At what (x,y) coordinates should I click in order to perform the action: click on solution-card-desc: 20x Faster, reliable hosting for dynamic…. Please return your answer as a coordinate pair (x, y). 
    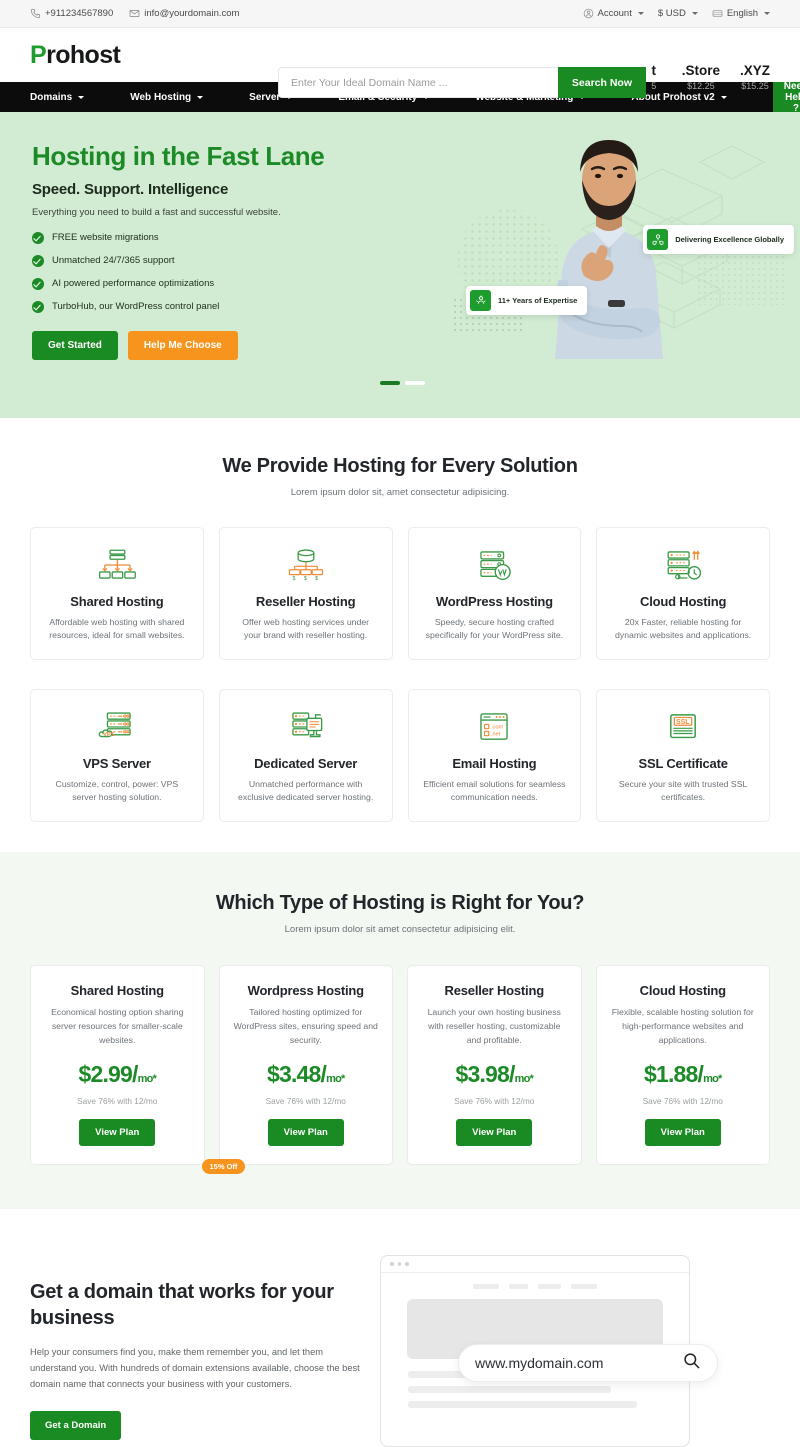
    Looking at the image, I should click on (683, 629).